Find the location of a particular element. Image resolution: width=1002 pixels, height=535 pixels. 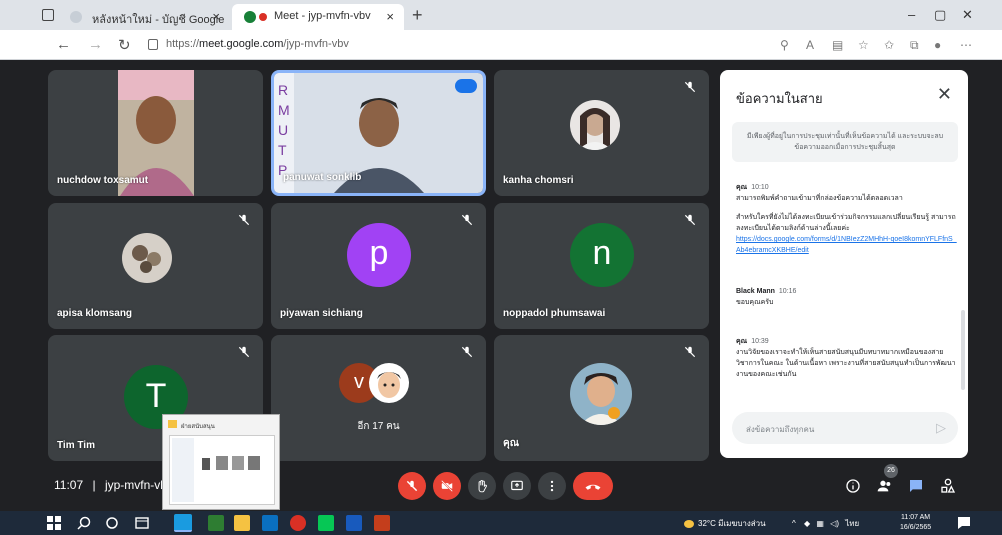

meeting-info-button is located at coordinates (853, 488).